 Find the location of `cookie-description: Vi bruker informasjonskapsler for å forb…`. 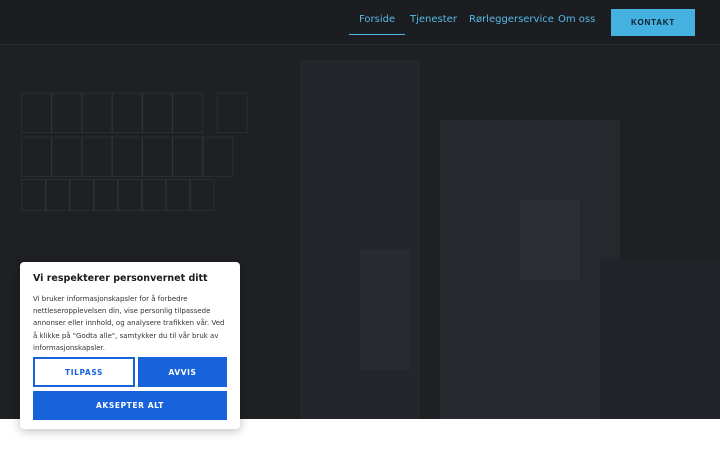

cookie-description: Vi bruker informasjonskapsler for å forb… is located at coordinates (129, 323).